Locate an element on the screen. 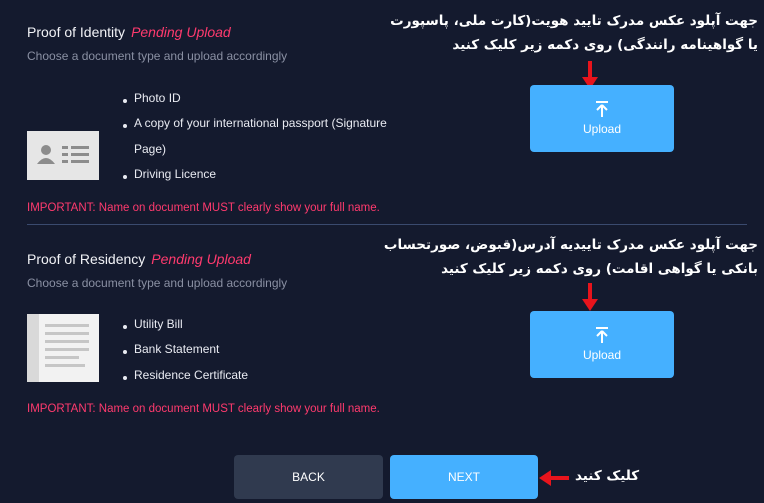 The width and height of the screenshot is (764, 503). id-card-illustration is located at coordinates (63, 155).